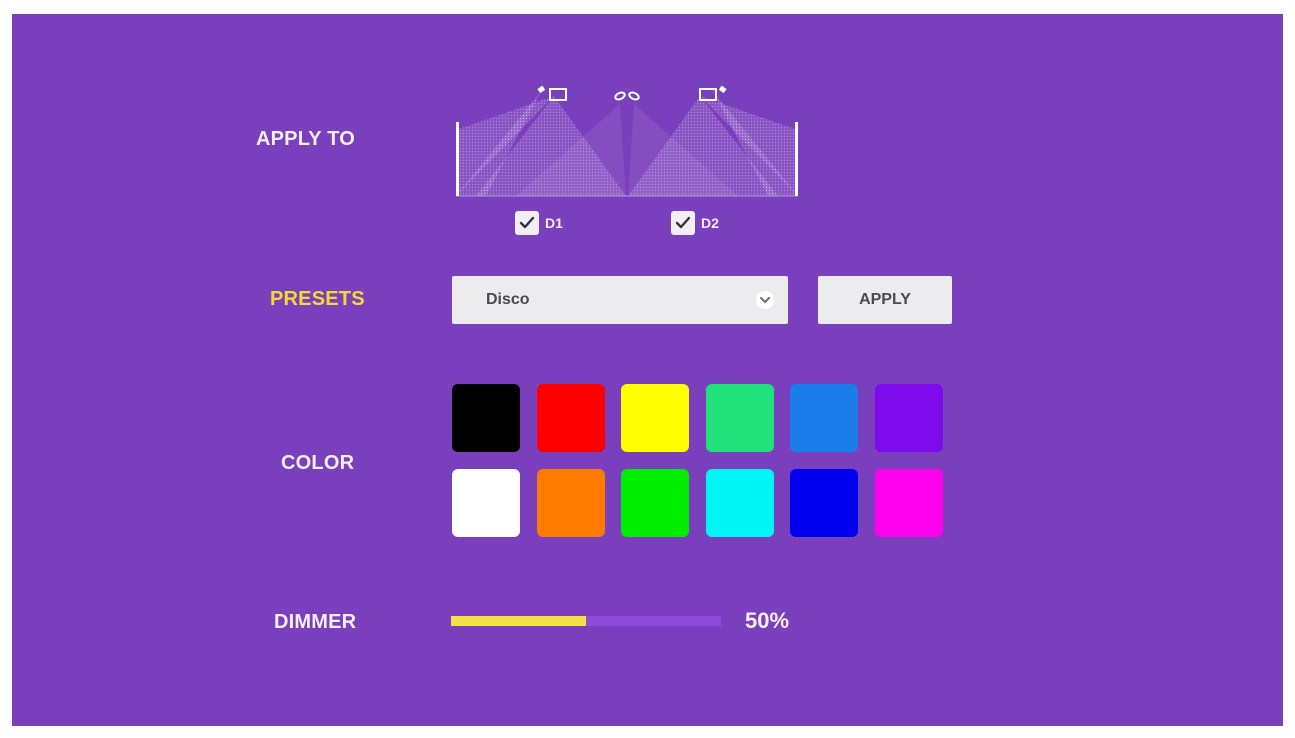  I want to click on target-d1: D1, so click(539, 223).